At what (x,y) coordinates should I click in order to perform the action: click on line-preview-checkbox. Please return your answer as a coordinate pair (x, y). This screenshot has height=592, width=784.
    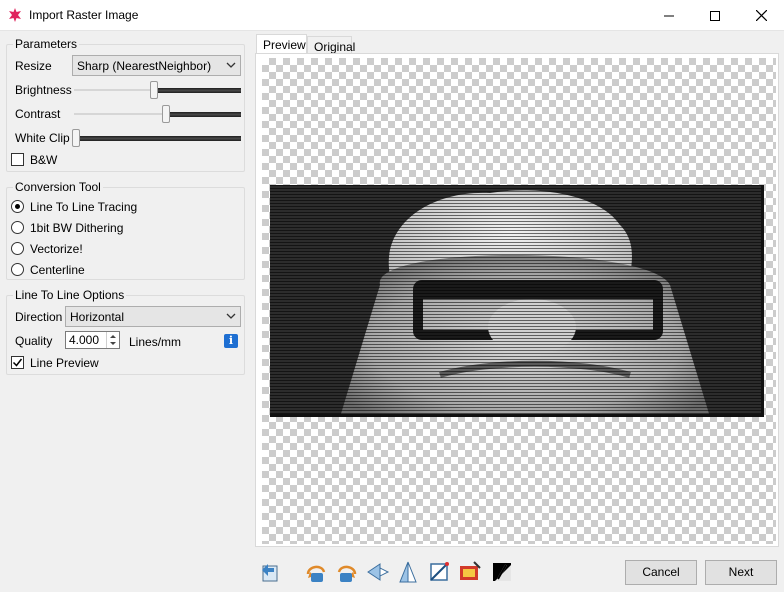
    Looking at the image, I should click on (17, 362).